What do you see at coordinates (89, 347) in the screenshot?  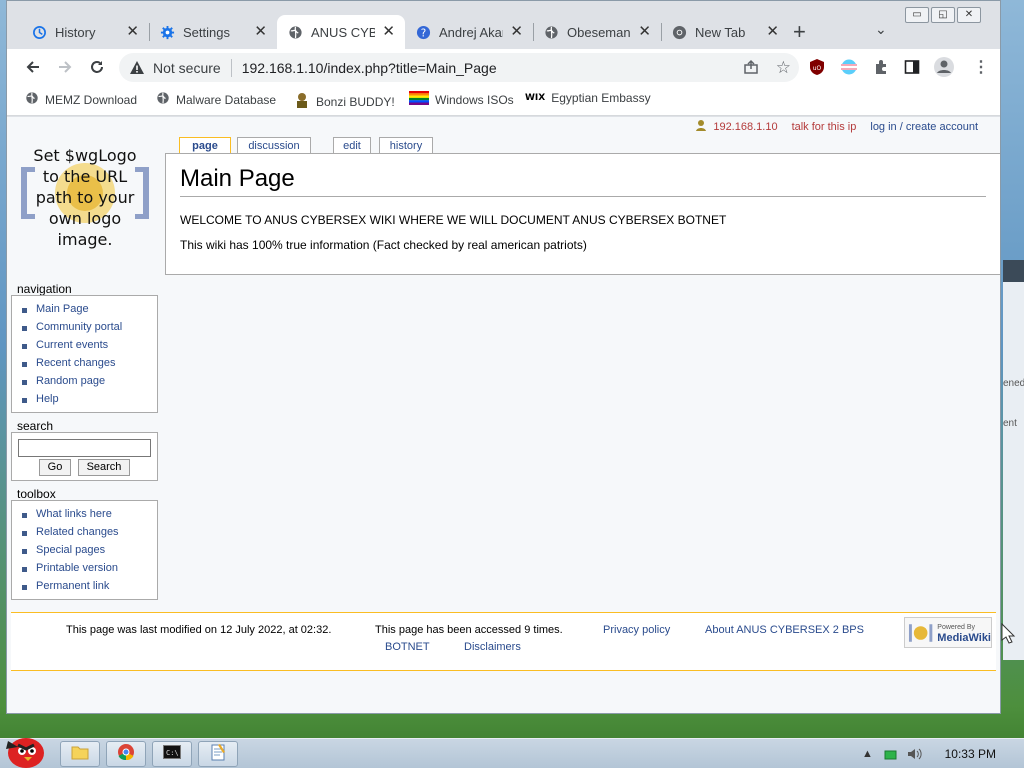 I see `nav-current-events: Current events` at bounding box center [89, 347].